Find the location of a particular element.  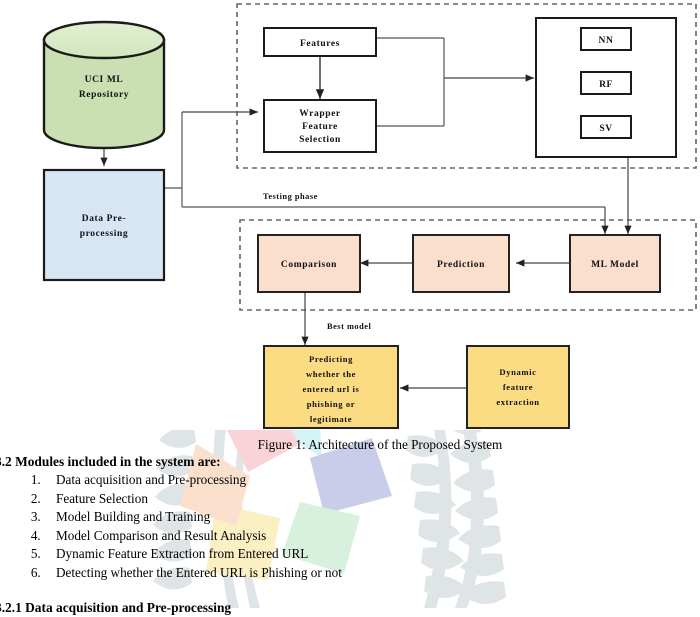

uci-ml-repository-node: UCI ML Repository is located at coordinates (104, 85).